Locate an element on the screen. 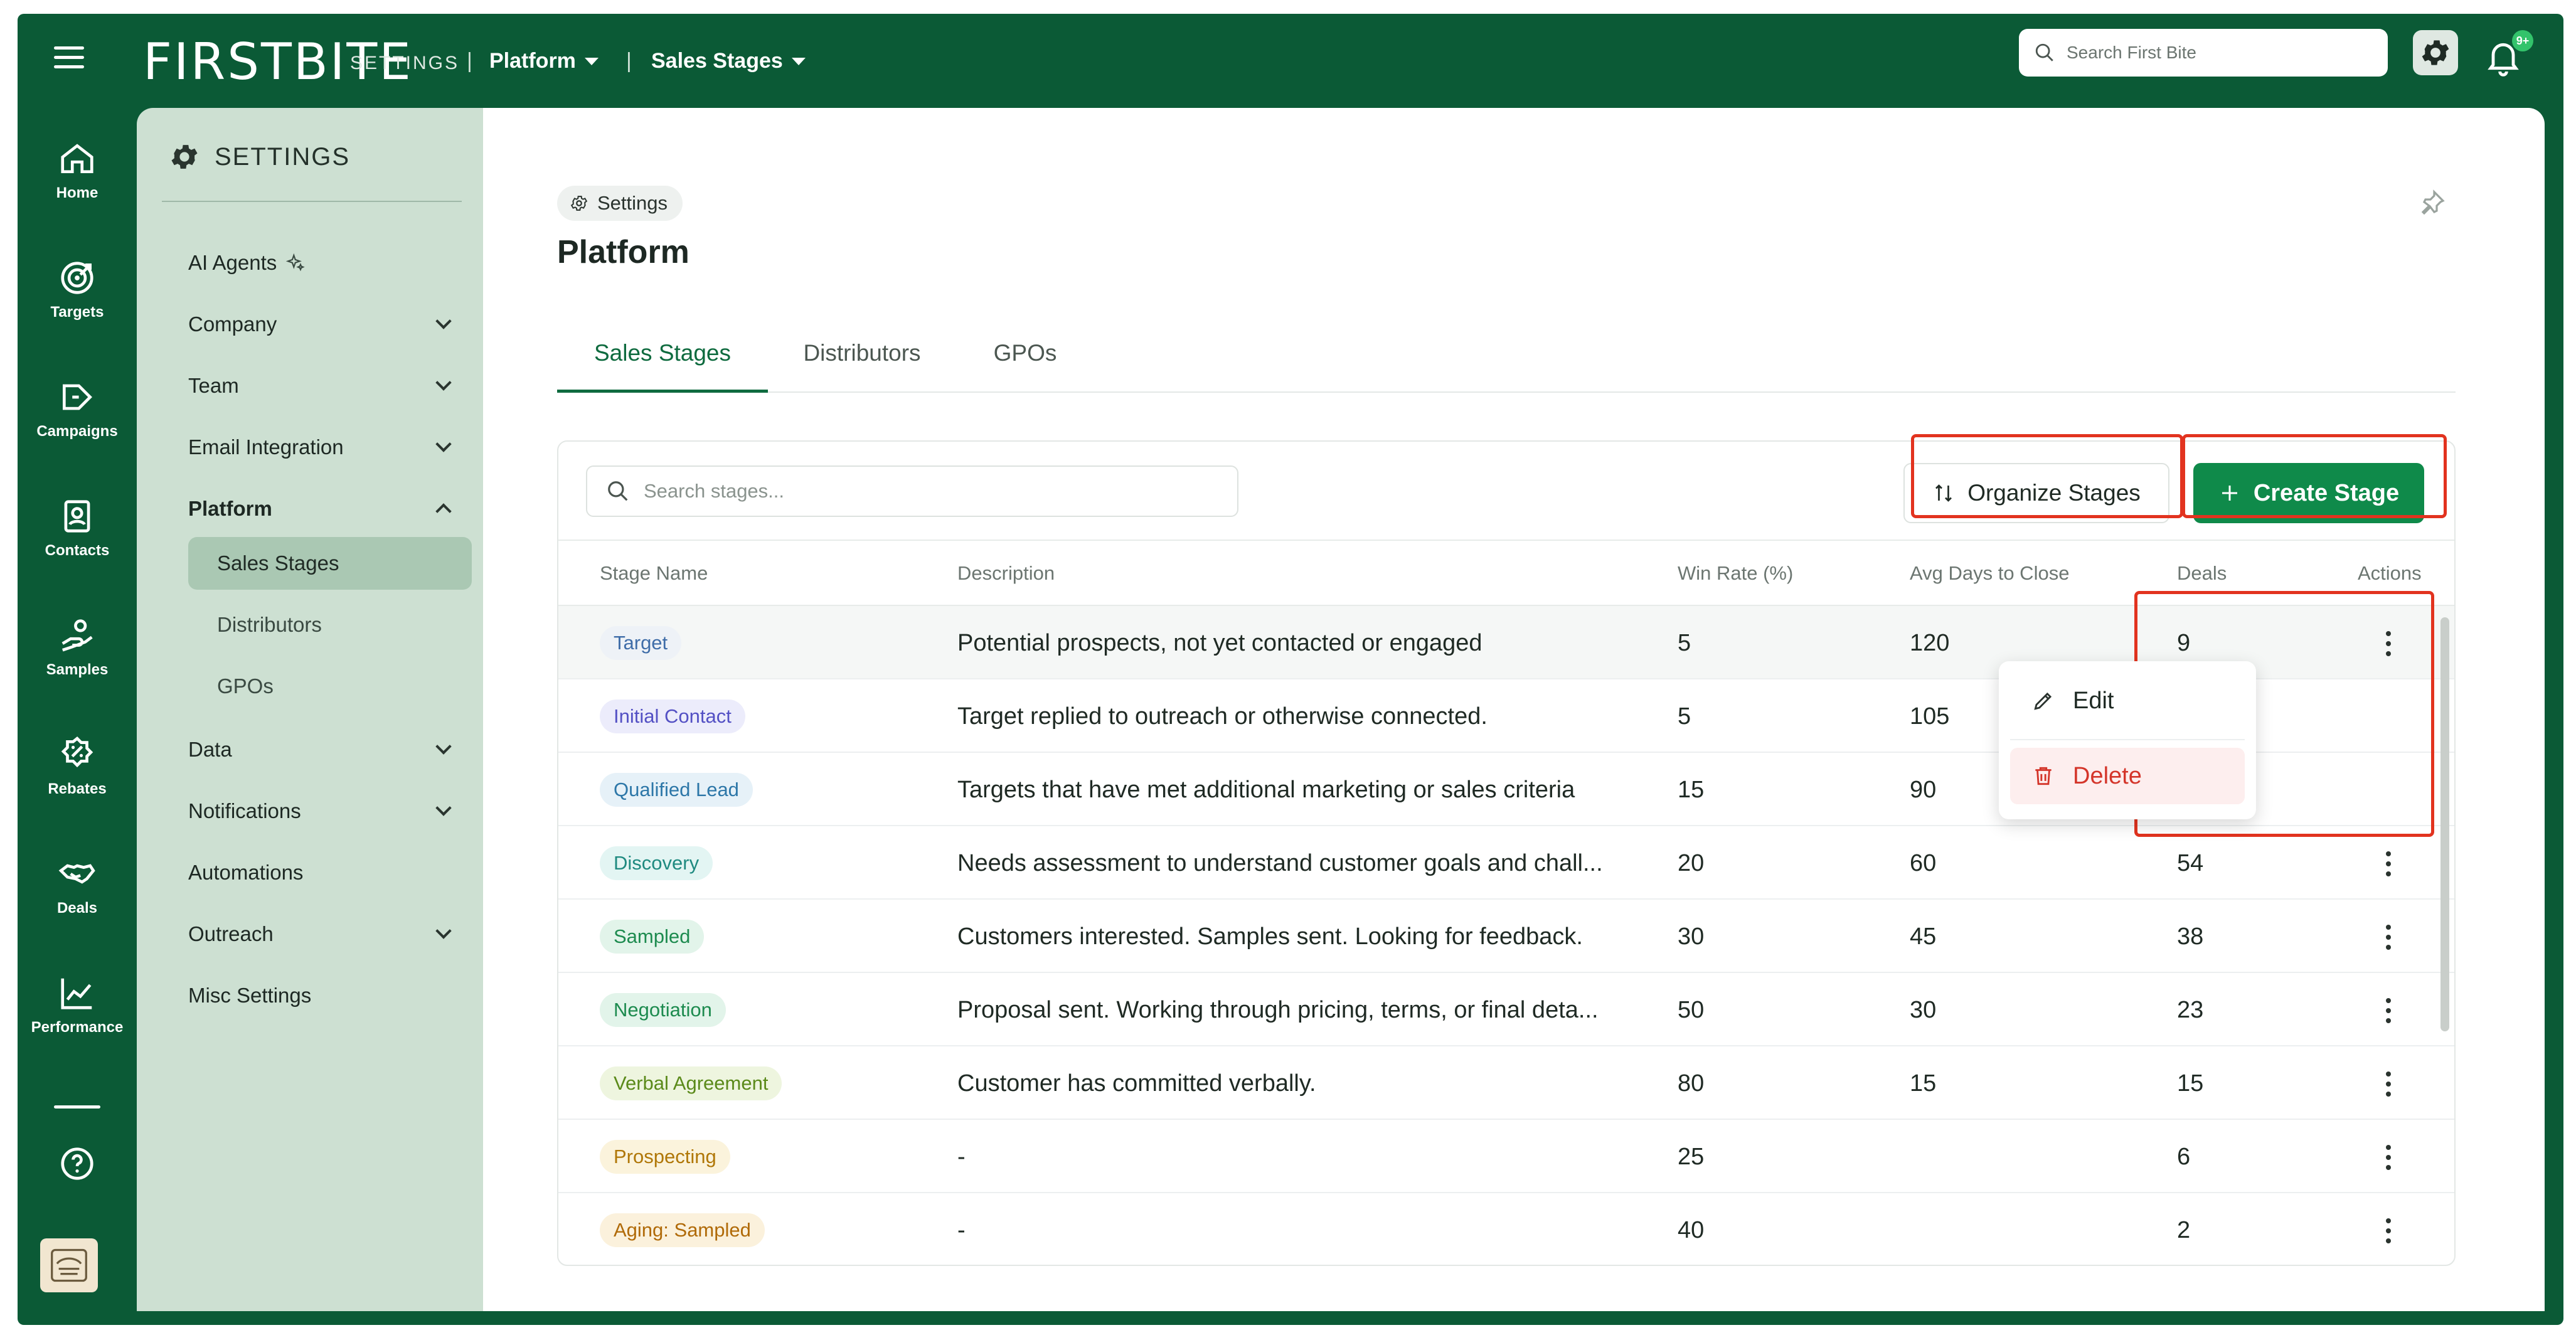 The width and height of the screenshot is (2576, 1340). sparkle-icon is located at coordinates (295, 262).